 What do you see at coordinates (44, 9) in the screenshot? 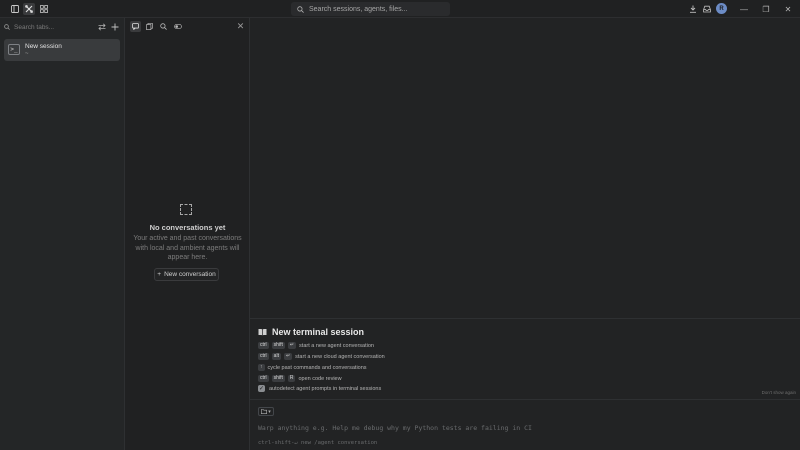
I see `grid-icon` at bounding box center [44, 9].